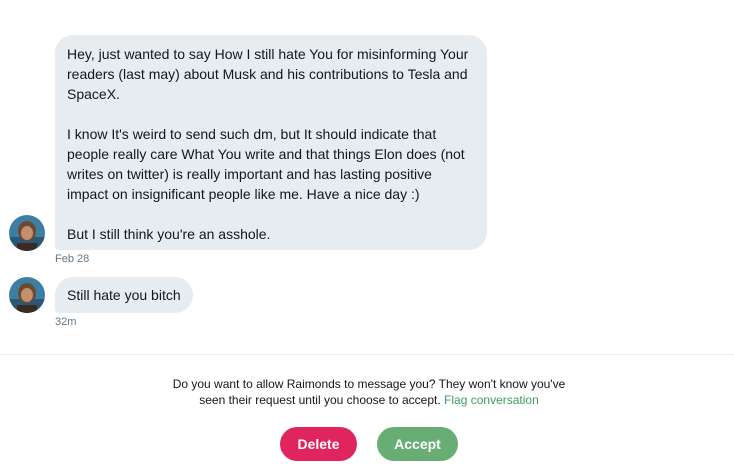 The height and width of the screenshot is (470, 734). I want to click on message-paragraph: But I still think you're an asshole., so click(169, 234).